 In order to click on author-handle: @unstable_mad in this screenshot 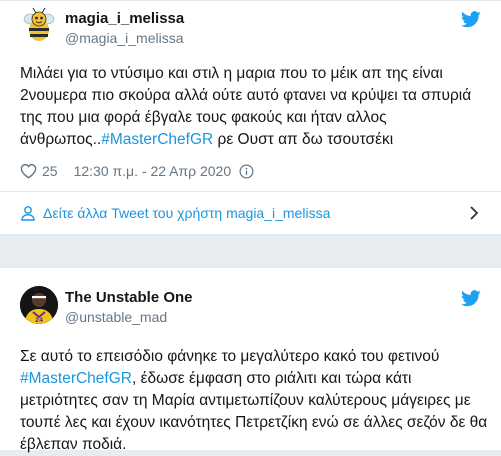, I will do `click(116, 317)`.